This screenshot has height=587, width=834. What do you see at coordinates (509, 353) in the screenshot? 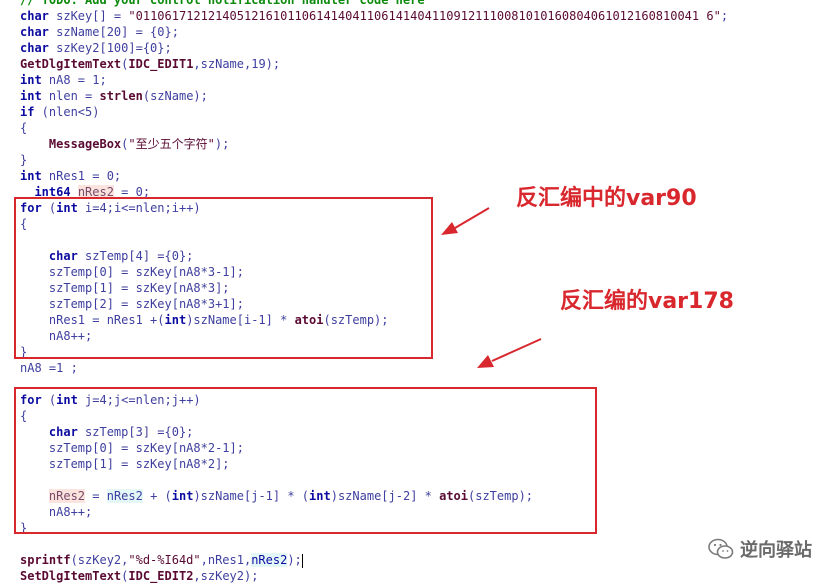
I see `arrow-to-var178-icon` at bounding box center [509, 353].